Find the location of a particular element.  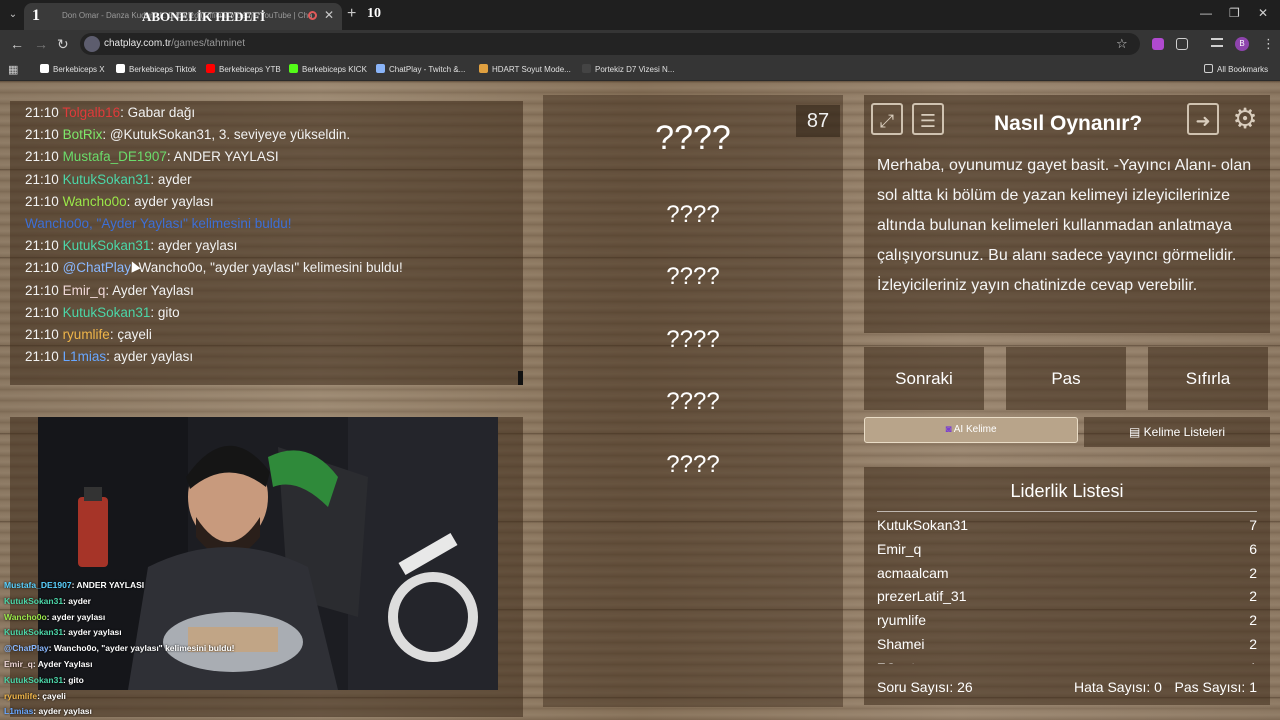

chat-username: ryumlife is located at coordinates (86, 334).